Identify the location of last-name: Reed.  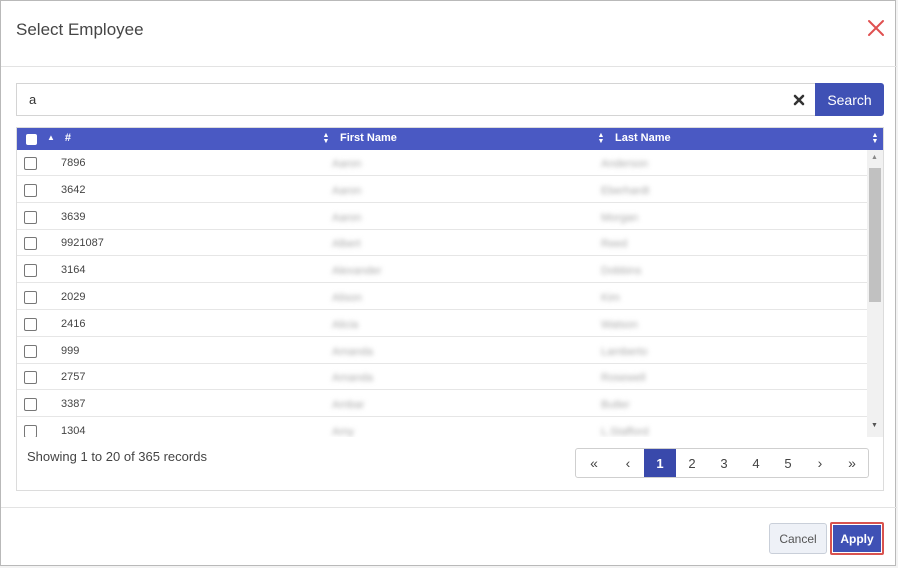
(614, 244).